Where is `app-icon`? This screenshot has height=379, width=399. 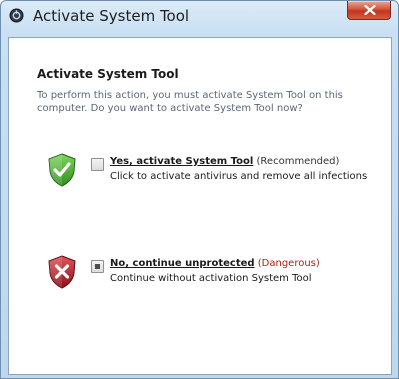
app-icon is located at coordinates (16, 15).